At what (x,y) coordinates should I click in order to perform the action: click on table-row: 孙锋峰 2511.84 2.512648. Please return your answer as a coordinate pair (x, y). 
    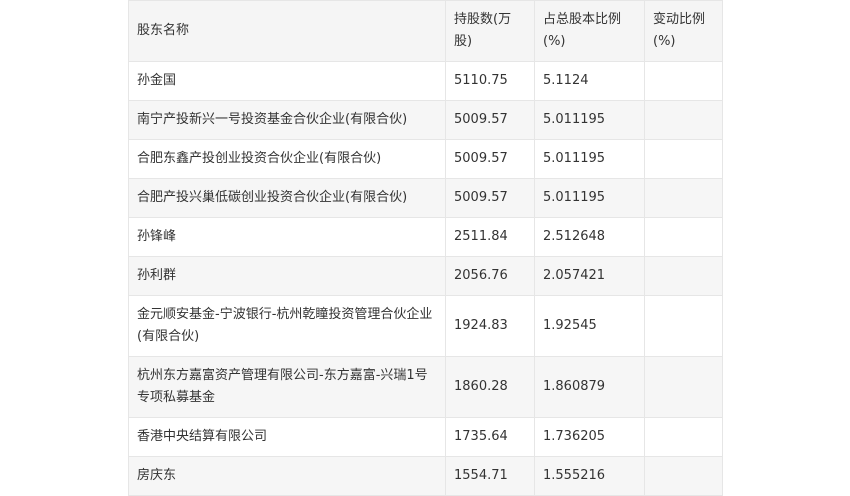
    Looking at the image, I should click on (425, 237).